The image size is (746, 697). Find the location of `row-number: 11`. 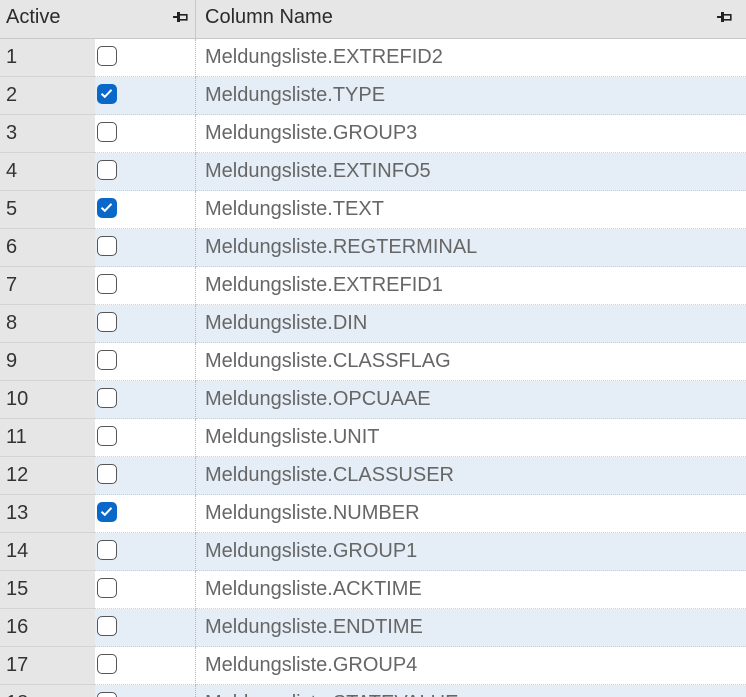

row-number: 11 is located at coordinates (47, 438).